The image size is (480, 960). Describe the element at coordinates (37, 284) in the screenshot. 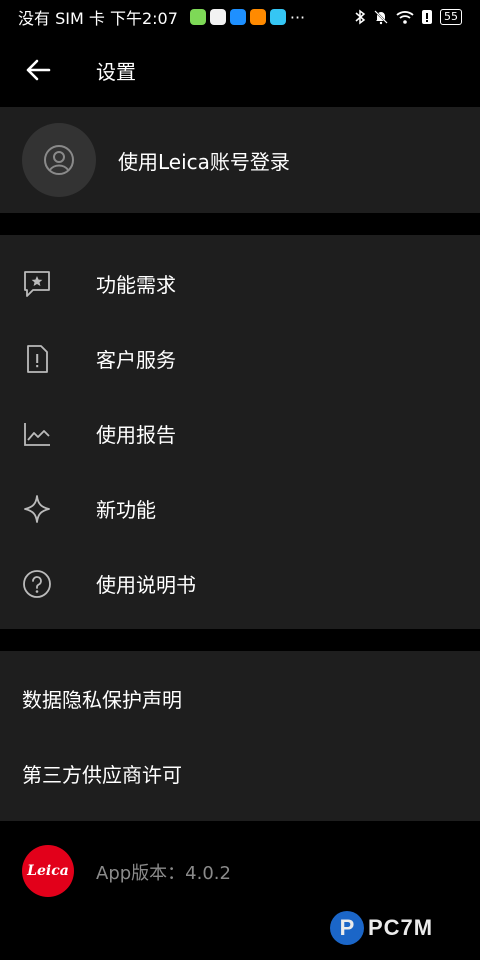

I see `feedback-star-icon` at that location.